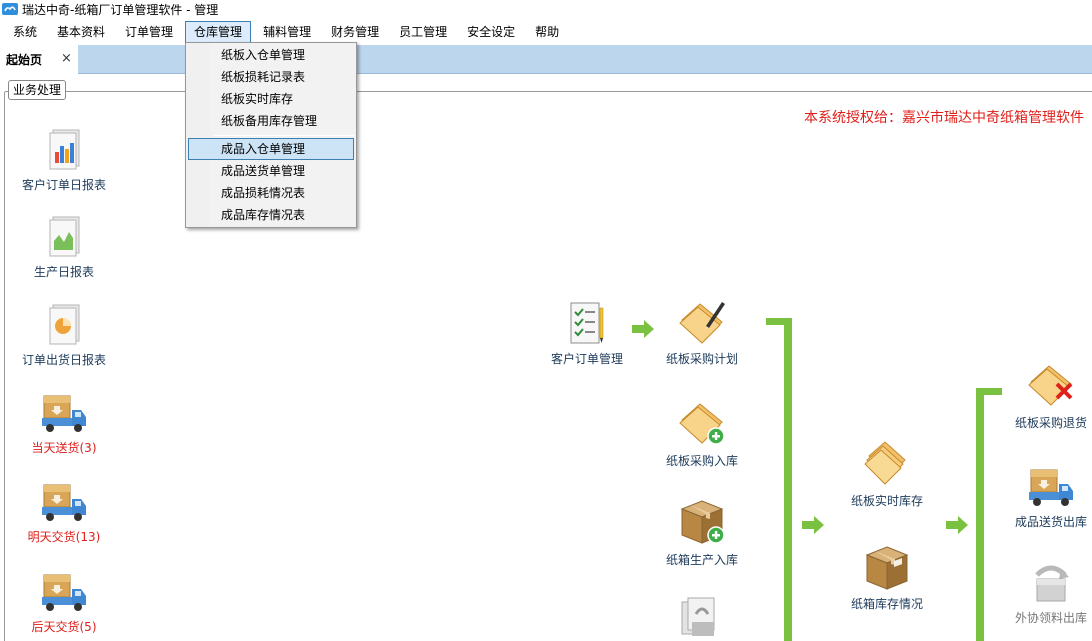  Describe the element at coordinates (886, 604) in the screenshot. I see `tile-label: 纸箱库存情况` at that location.